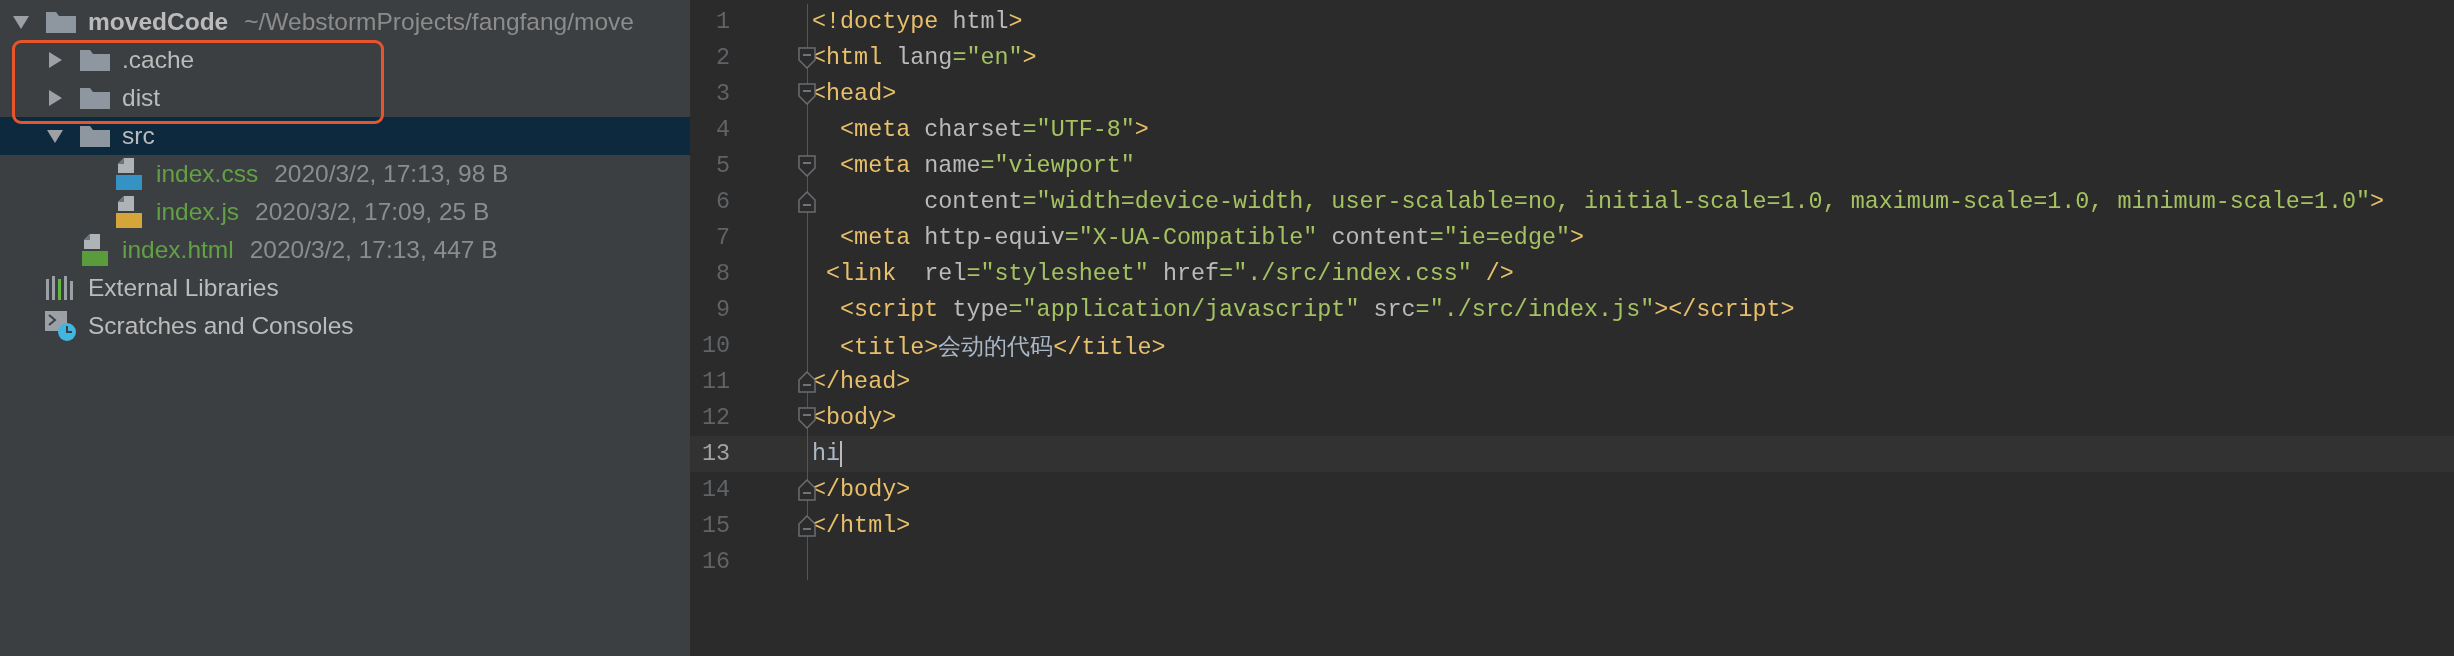  I want to click on line-number: 10, so click(715, 346).